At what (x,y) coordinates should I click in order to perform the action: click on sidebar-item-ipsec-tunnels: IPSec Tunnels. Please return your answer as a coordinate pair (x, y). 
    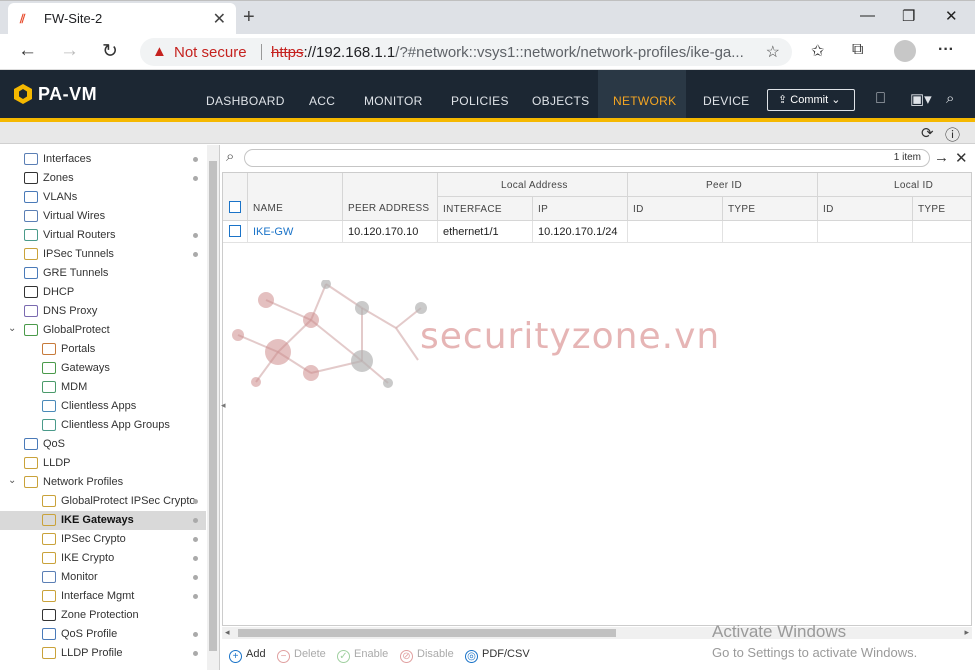
    Looking at the image, I should click on (103, 254).